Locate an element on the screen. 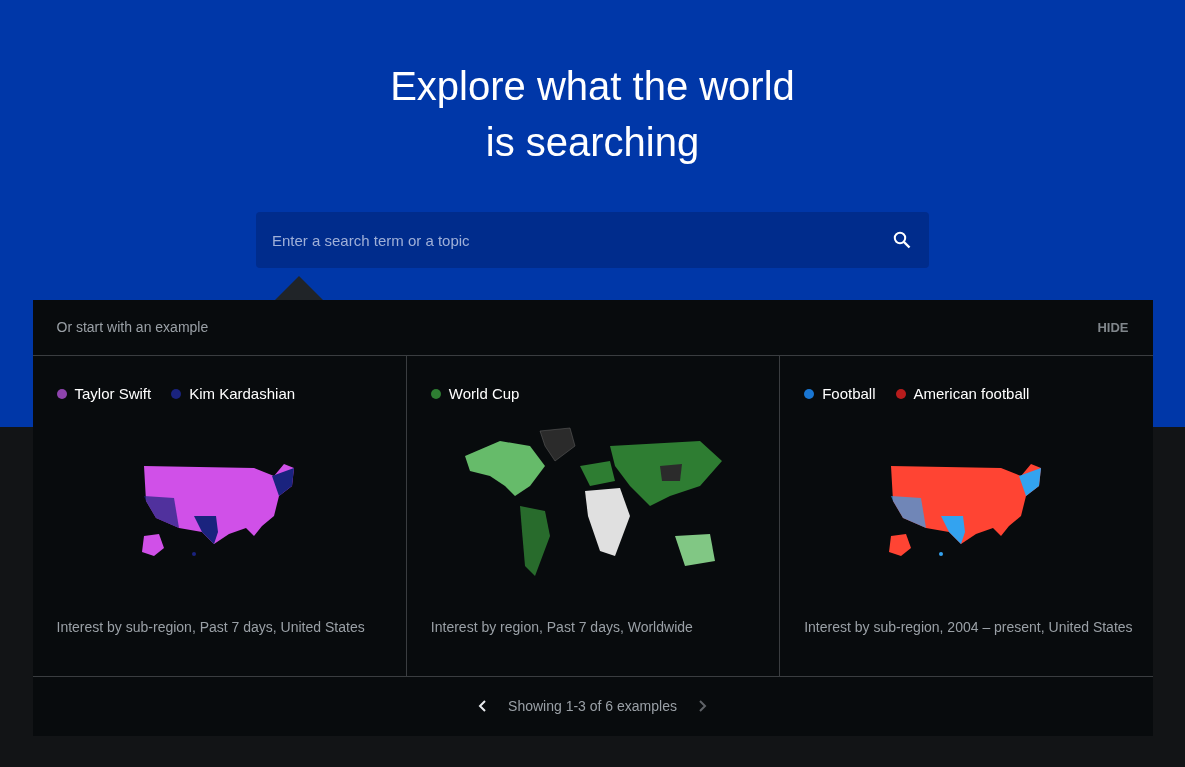 The image size is (1185, 767). search-icon is located at coordinates (902, 240).